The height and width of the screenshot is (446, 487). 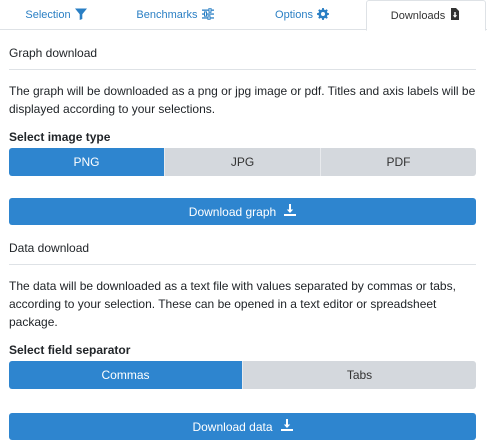 What do you see at coordinates (87, 162) in the screenshot?
I see `image-type-png: PNG` at bounding box center [87, 162].